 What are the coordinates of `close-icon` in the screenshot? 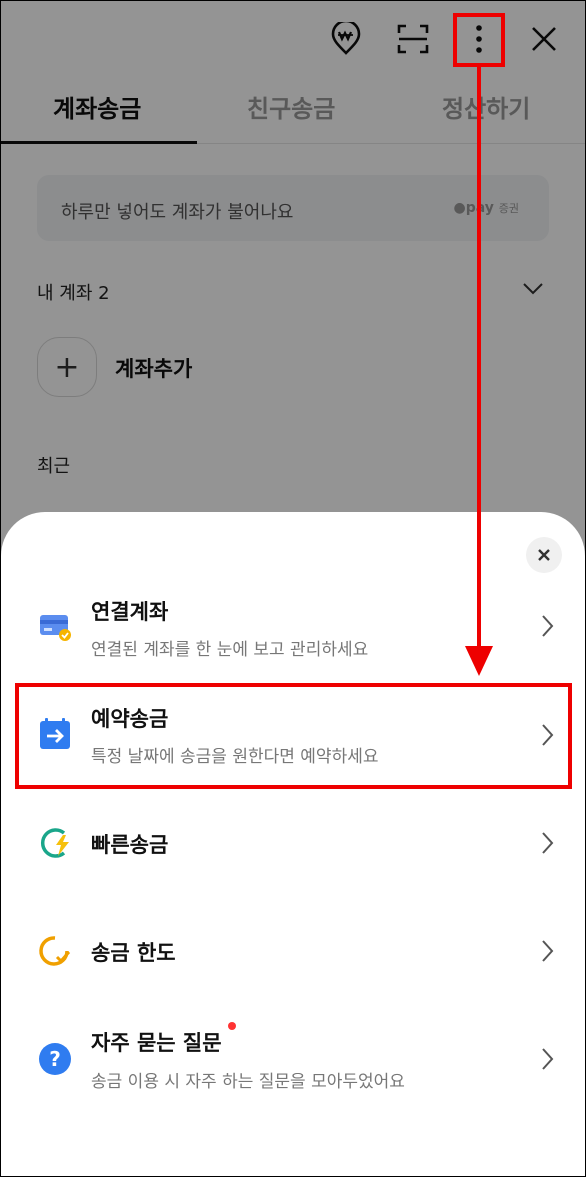 It's located at (544, 555).